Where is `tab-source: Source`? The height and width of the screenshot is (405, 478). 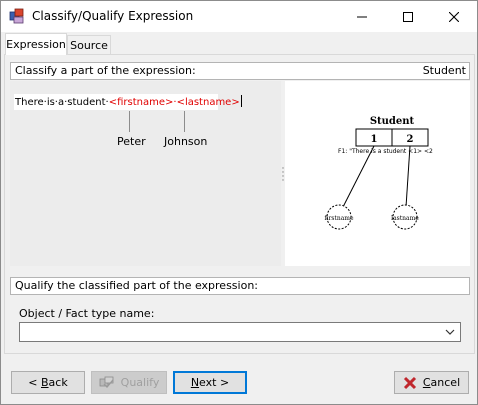
tab-source: Source is located at coordinates (89, 45).